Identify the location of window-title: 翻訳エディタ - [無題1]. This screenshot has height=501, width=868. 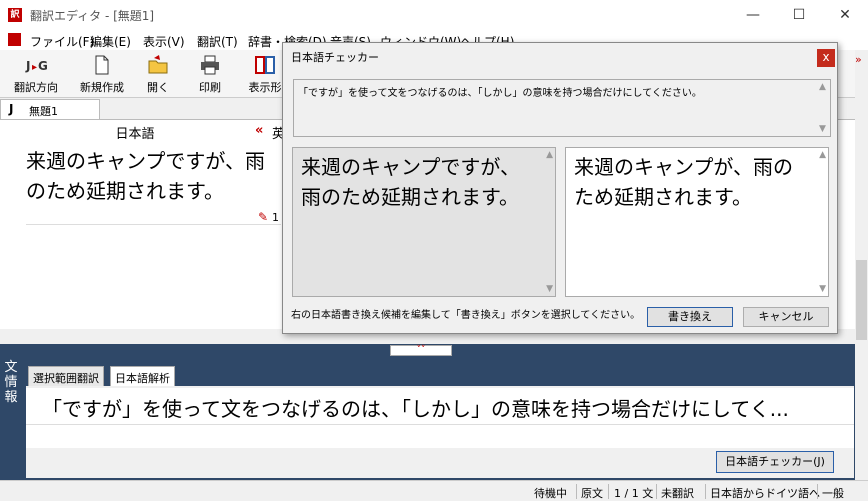
(92, 16).